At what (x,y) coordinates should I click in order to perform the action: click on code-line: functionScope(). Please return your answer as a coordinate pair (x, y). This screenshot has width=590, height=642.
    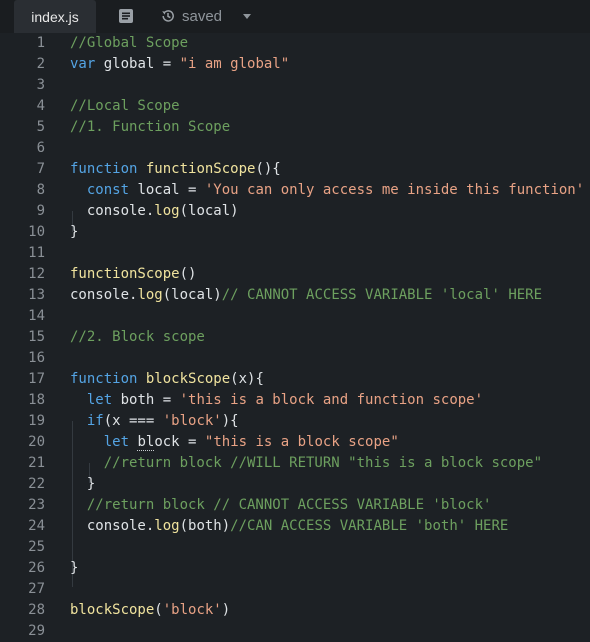
    Looking at the image, I should click on (330, 274).